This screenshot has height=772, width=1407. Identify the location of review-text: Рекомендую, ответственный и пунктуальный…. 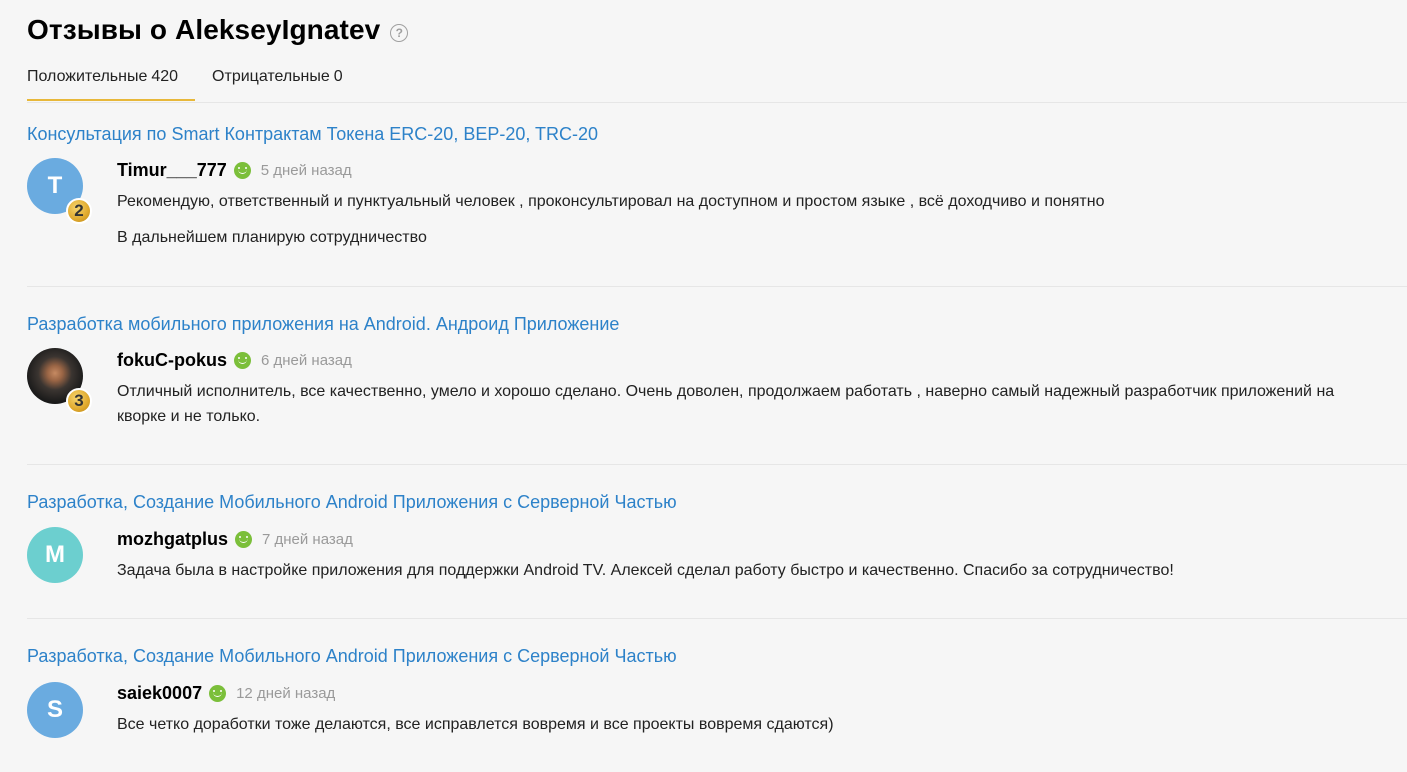
(752, 225).